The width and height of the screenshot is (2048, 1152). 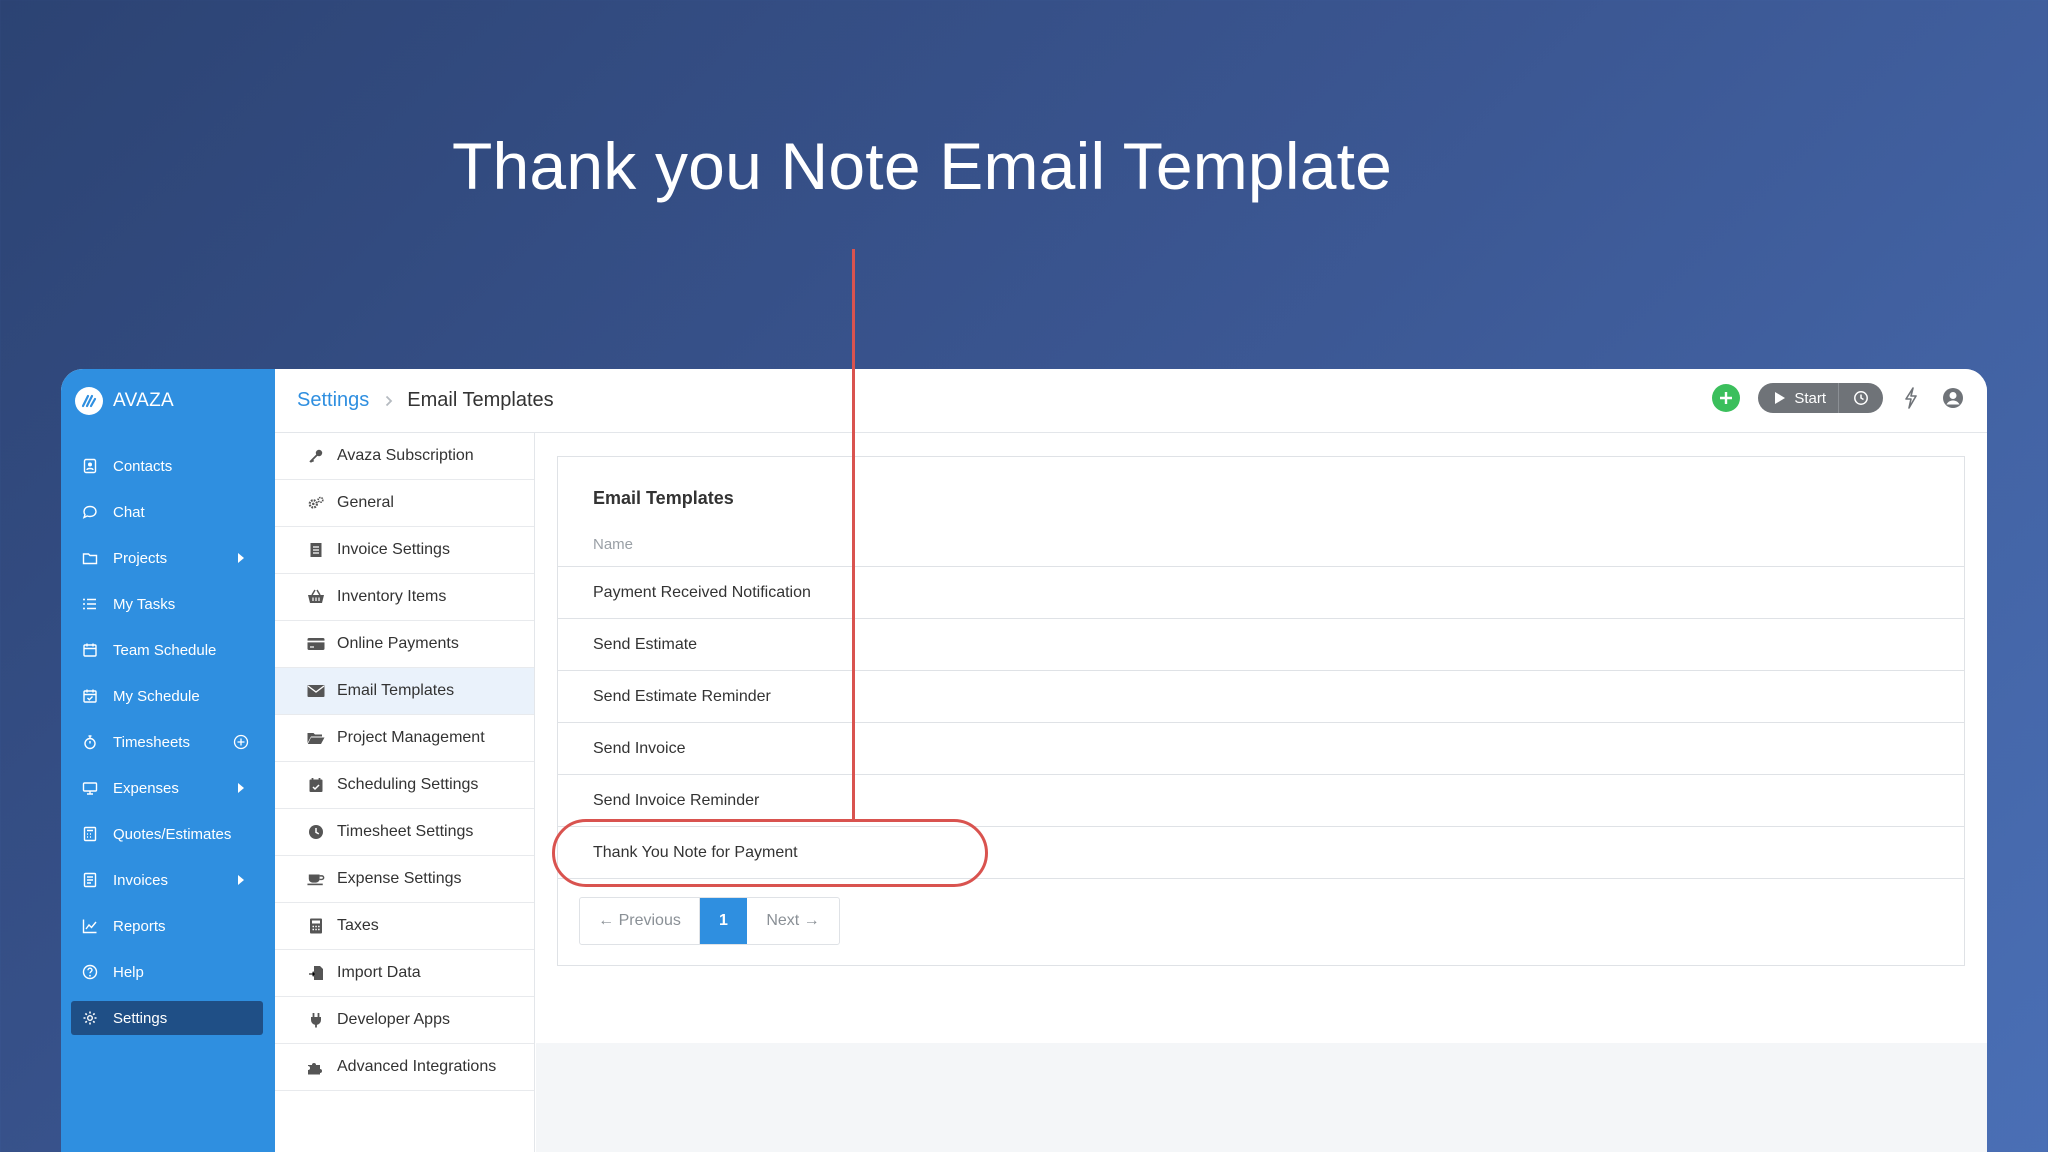 I want to click on settings-item-avaza-subscription: Avaza Subscription, so click(x=404, y=456).